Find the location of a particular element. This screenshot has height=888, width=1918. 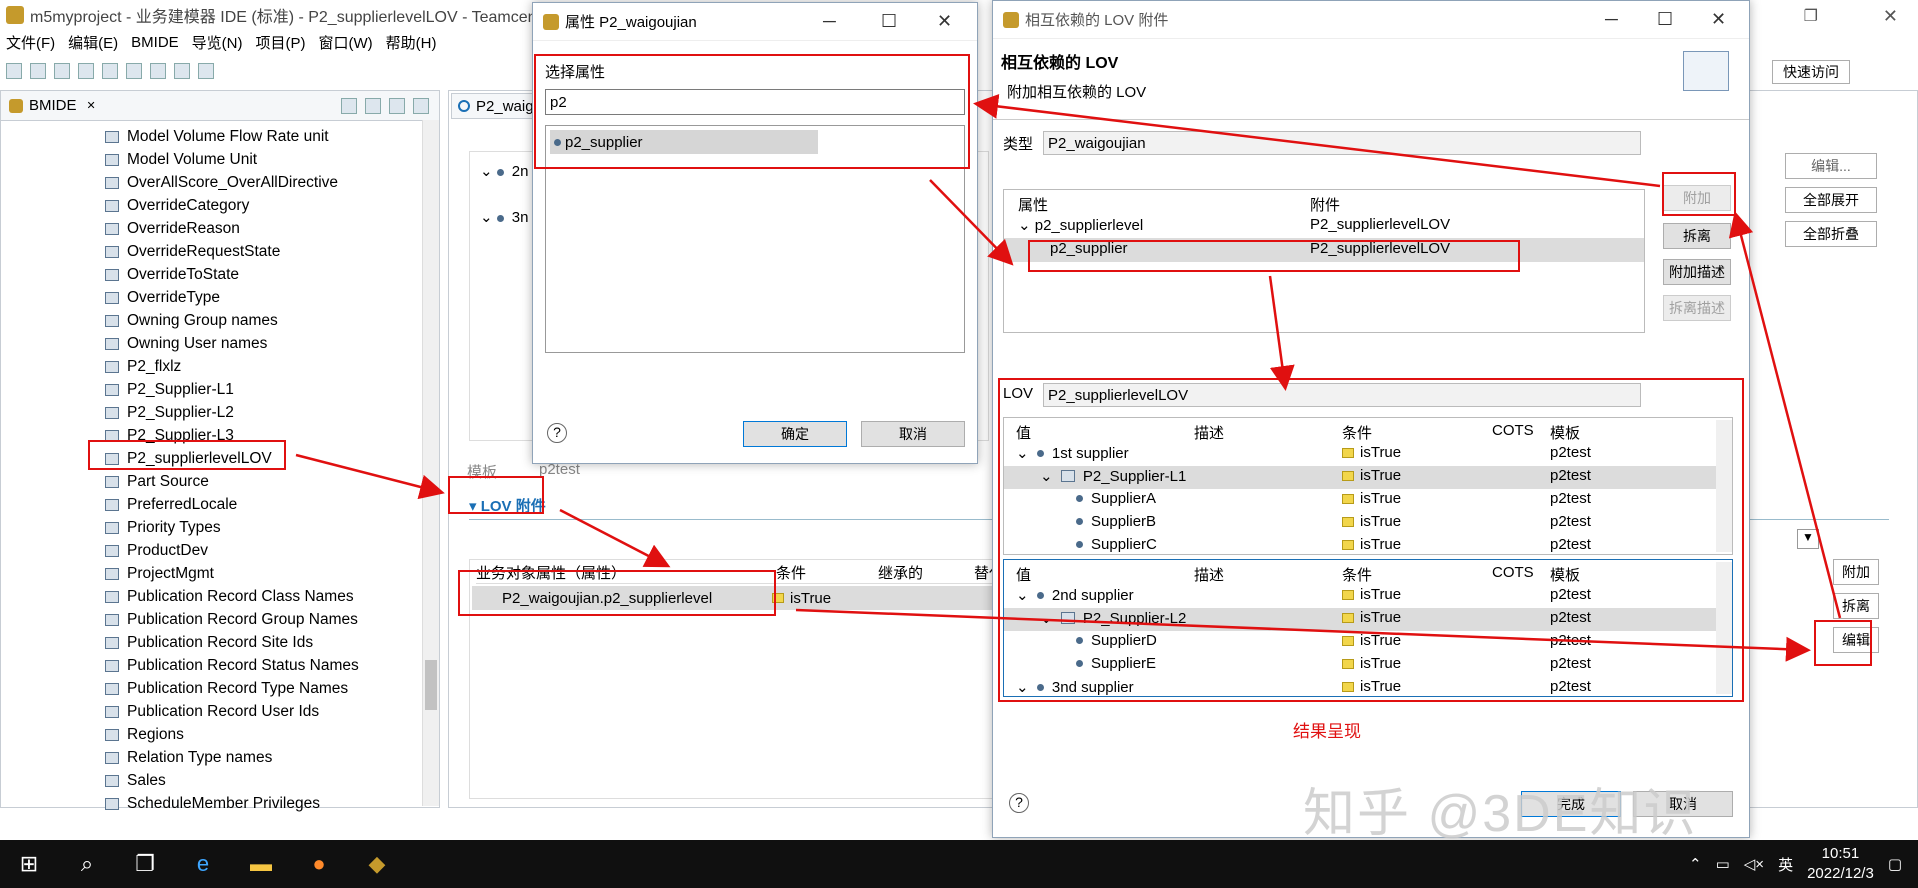

save-icon is located at coordinates (38, 71).